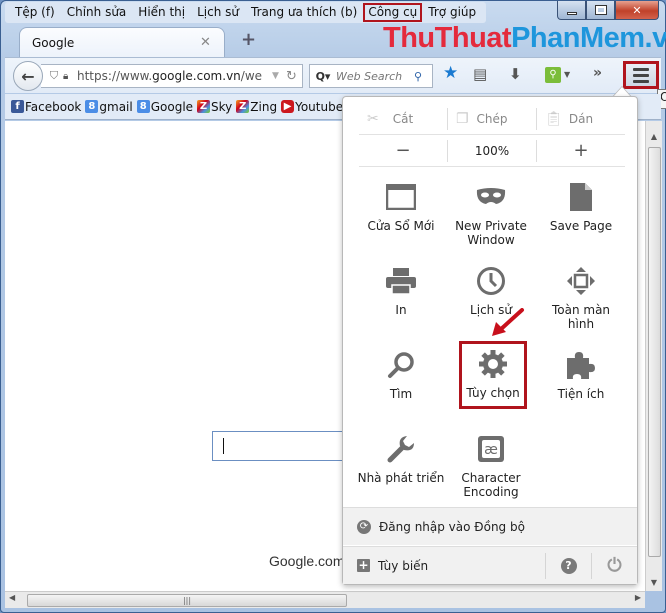  Describe the element at coordinates (218, 12) in the screenshot. I see `menu-history: Lịch sử` at that location.